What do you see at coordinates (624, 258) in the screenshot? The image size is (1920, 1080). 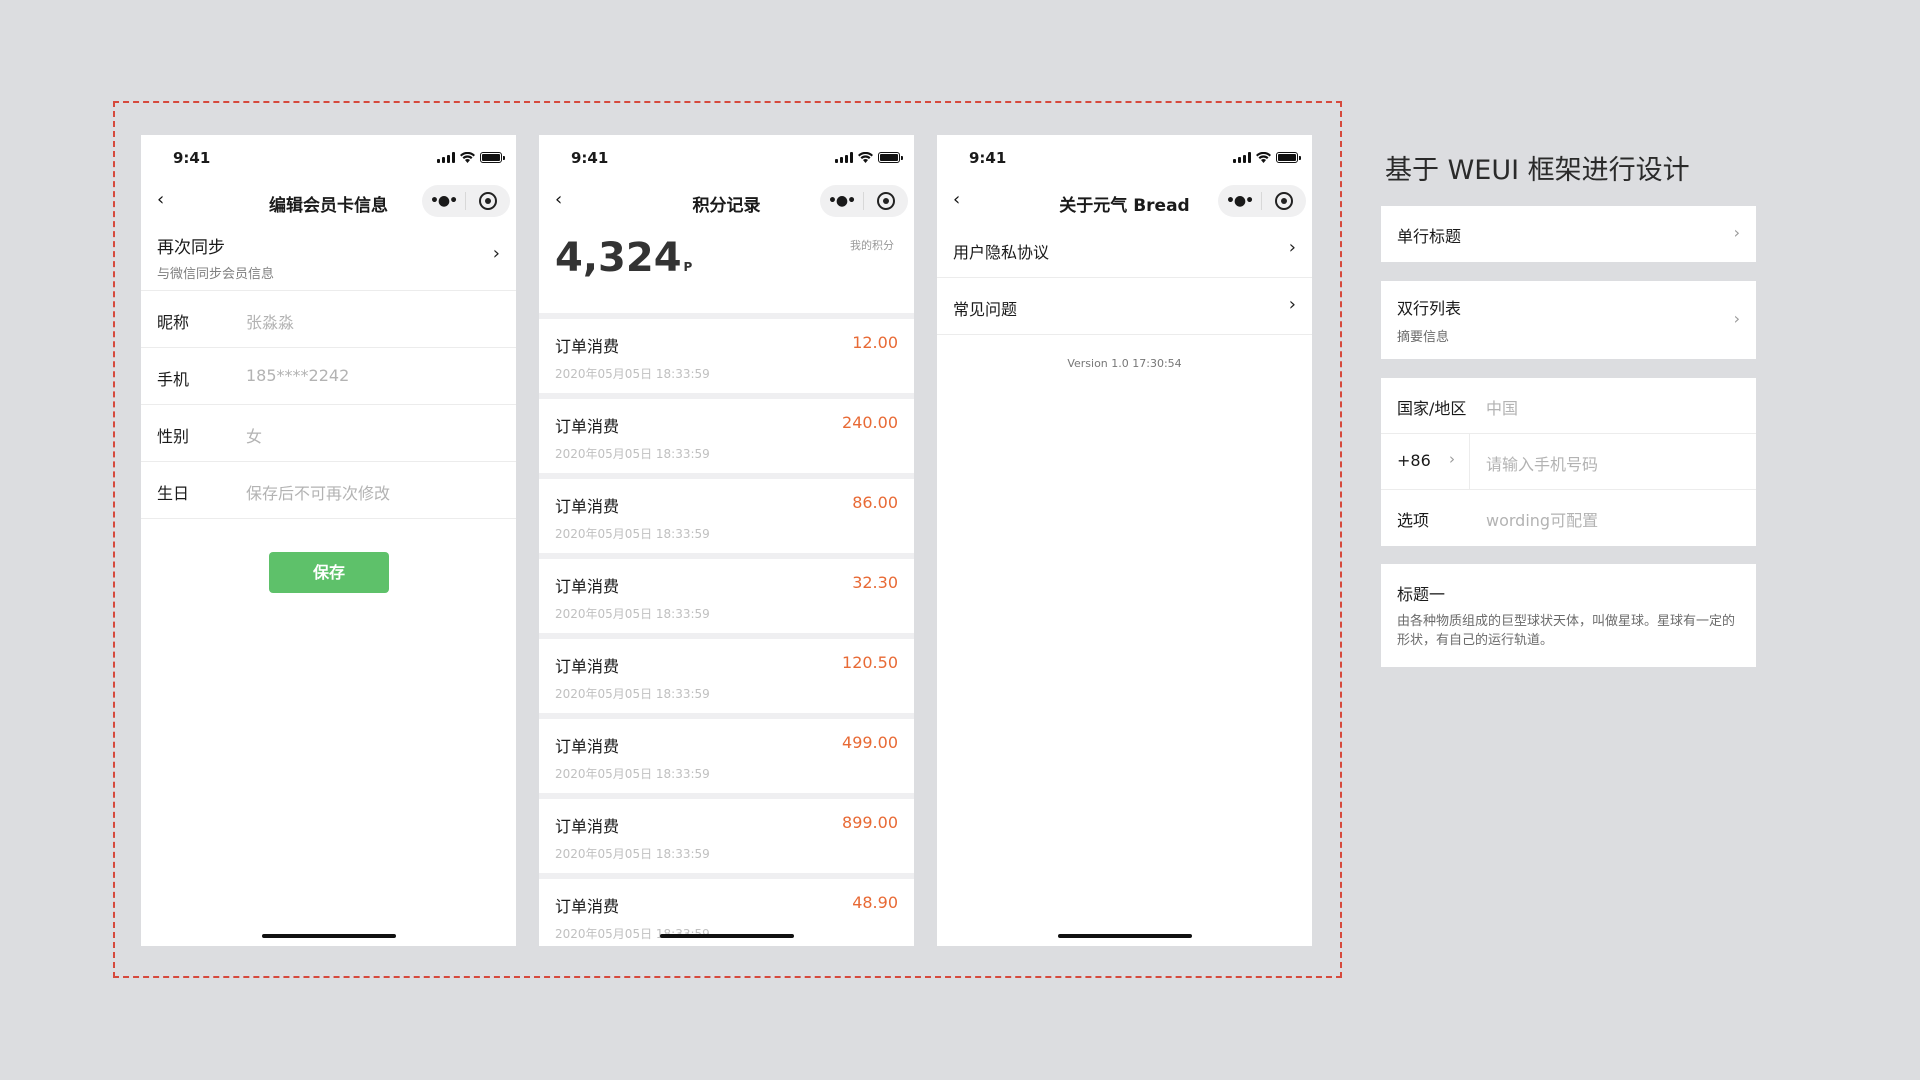 I see `points-value: 4,324 P` at bounding box center [624, 258].